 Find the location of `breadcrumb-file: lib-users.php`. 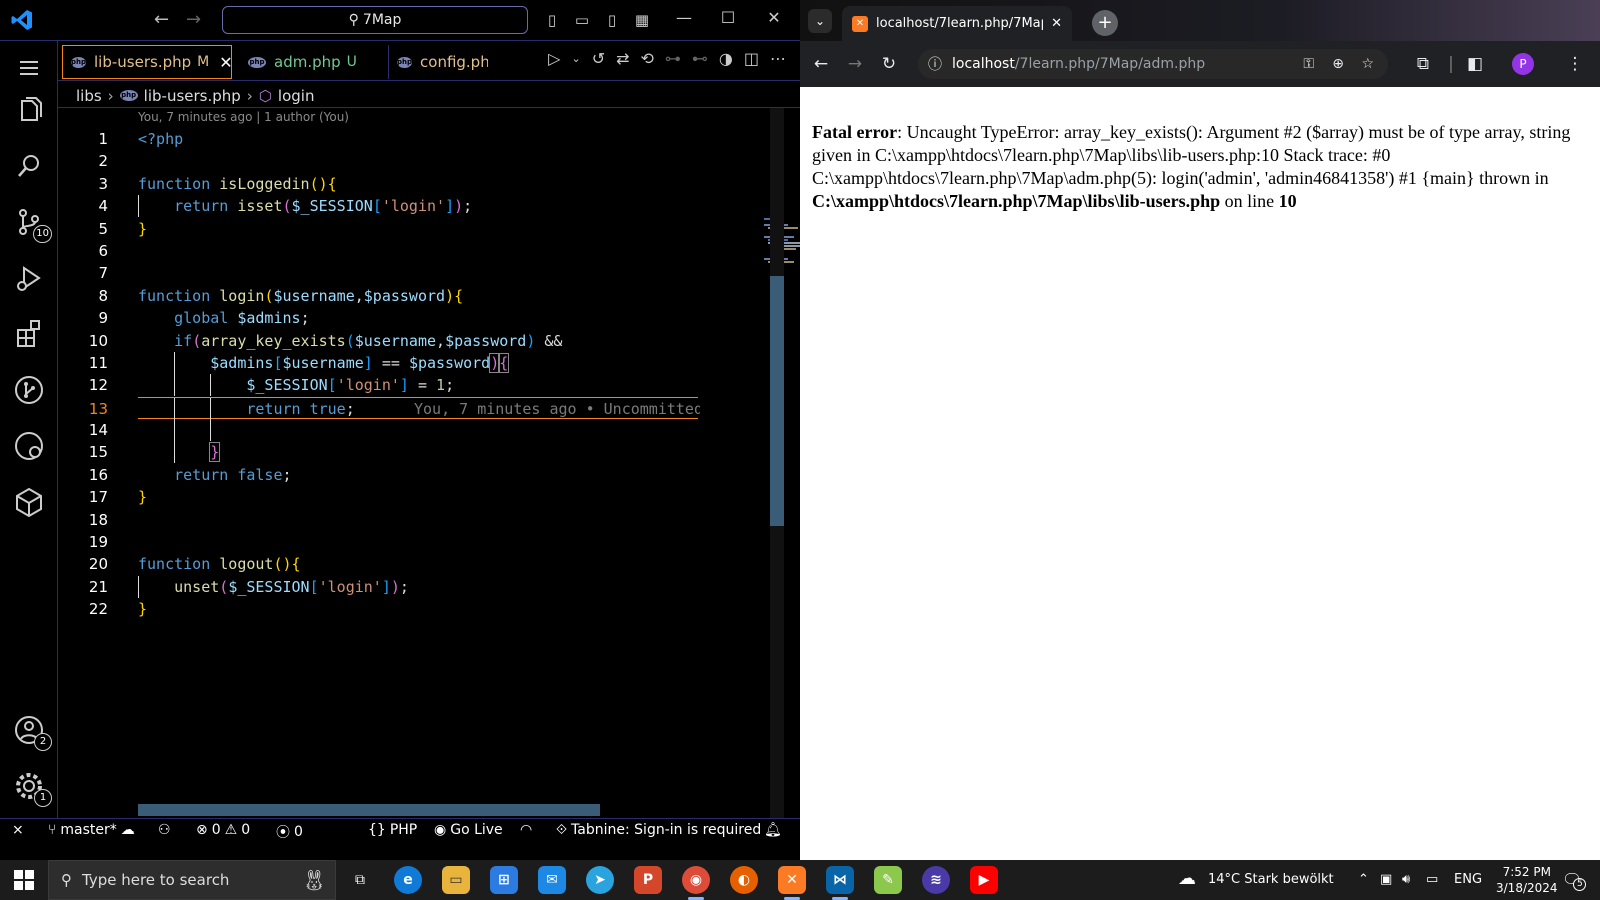

breadcrumb-file: lib-users.php is located at coordinates (192, 96).